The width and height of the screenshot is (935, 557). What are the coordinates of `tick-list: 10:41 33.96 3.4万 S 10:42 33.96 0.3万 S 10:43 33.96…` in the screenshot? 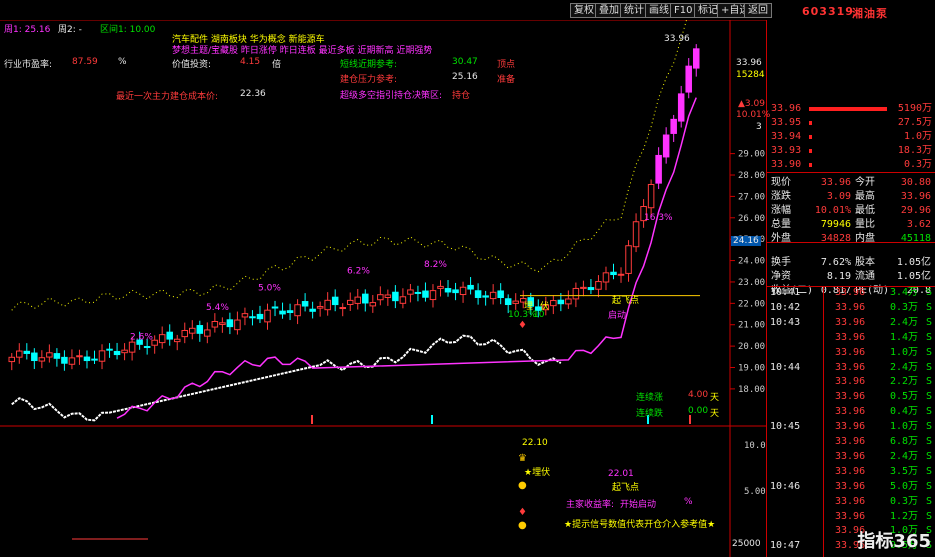 It's located at (851, 421).